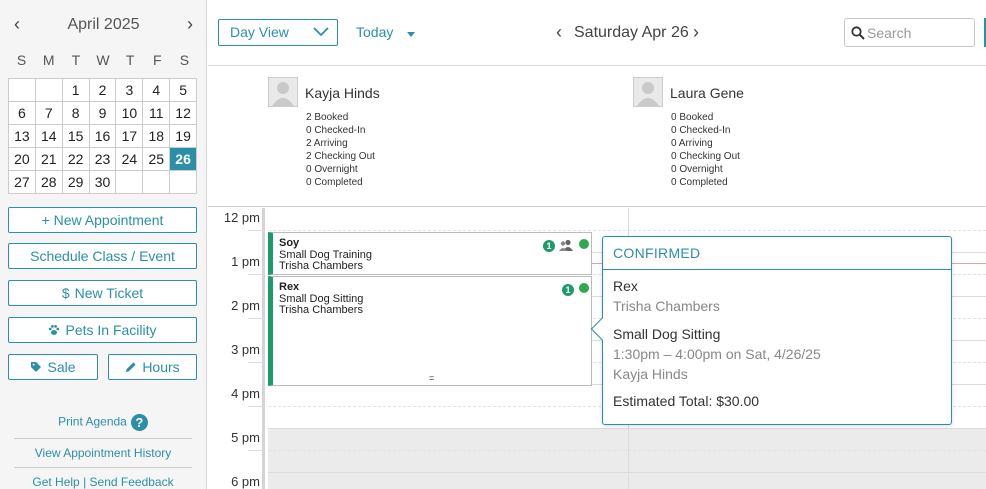 This screenshot has width=986, height=489. I want to click on calendar-day: 22, so click(76, 159).